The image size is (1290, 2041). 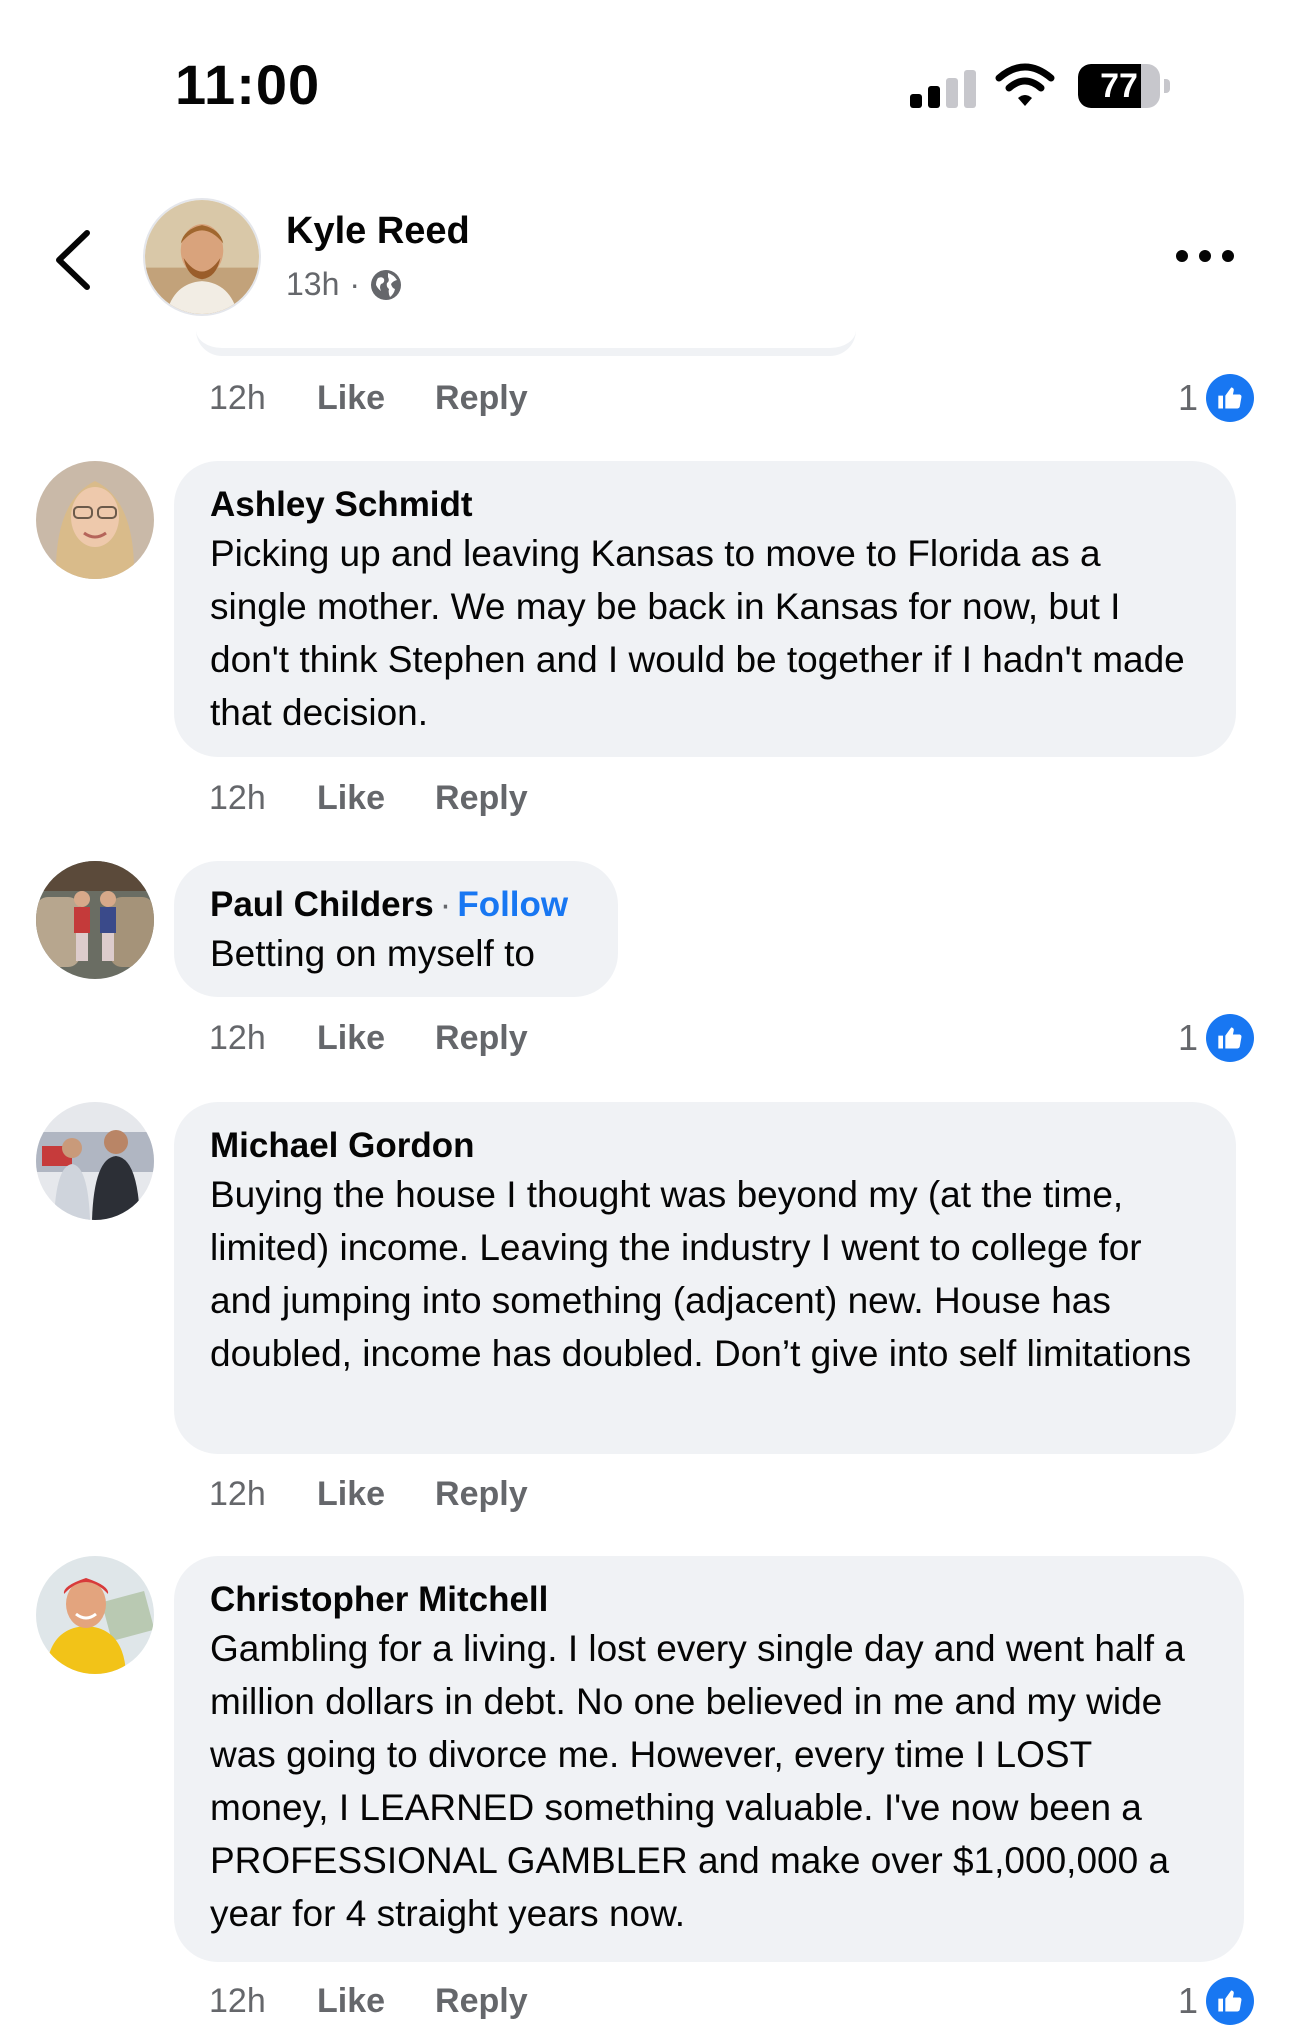 What do you see at coordinates (705, 1146) in the screenshot?
I see `commenter-name: Michael Gordon` at bounding box center [705, 1146].